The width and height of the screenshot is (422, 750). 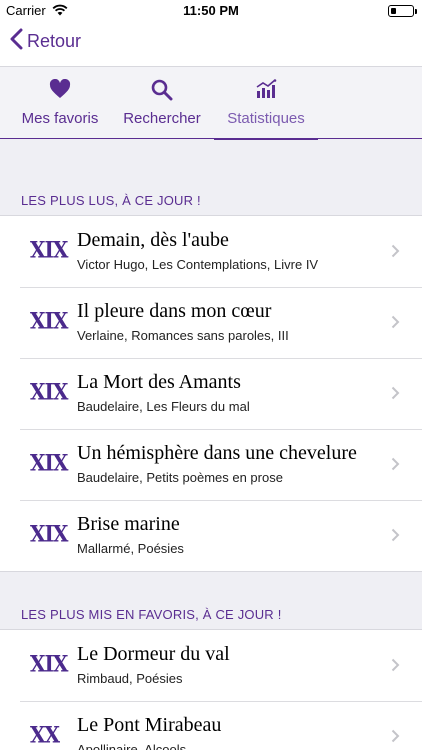 I want to click on tab-statistics: Statistiques, so click(x=266, y=103).